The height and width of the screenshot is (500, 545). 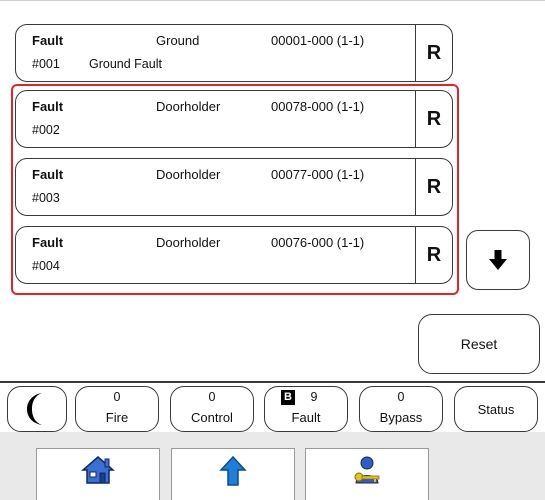 I want to click on event-address: 00076-000 (1-1), so click(x=318, y=242).